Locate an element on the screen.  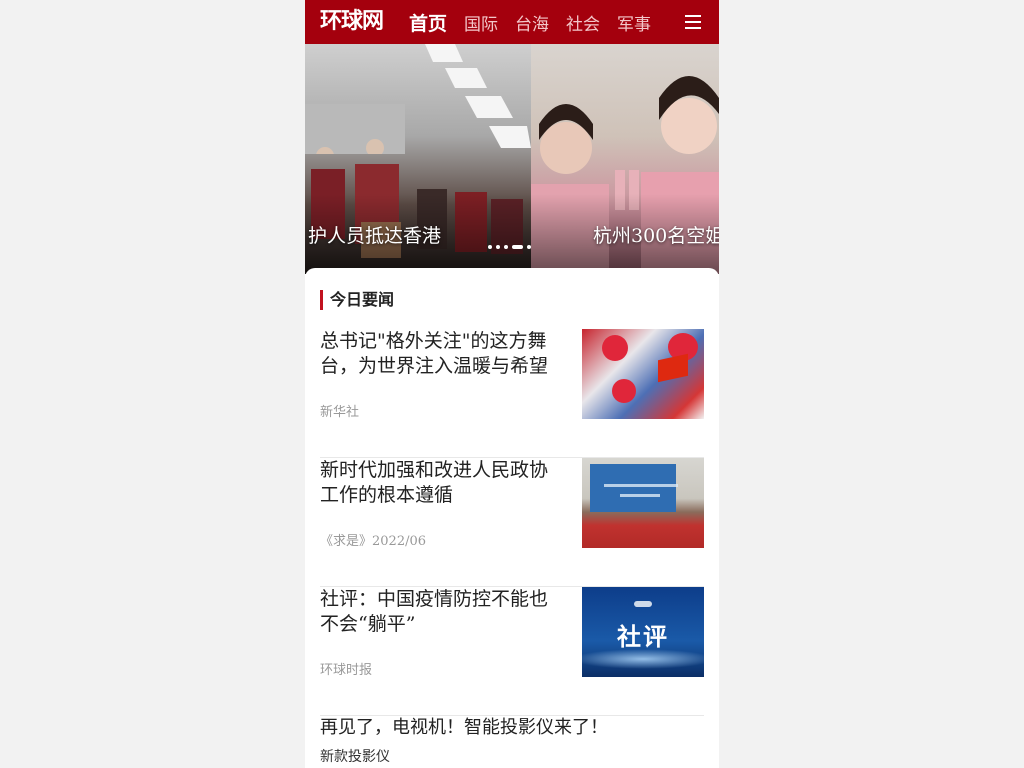
section-title: 今日要闻 is located at coordinates (357, 300).